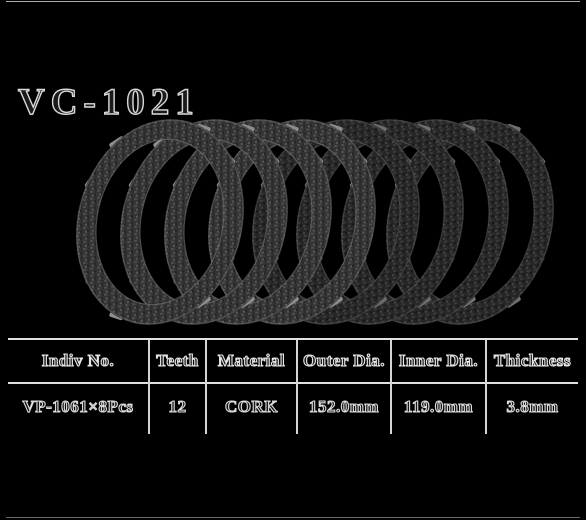  I want to click on table-header-inner-dia: Inner Dia., so click(438, 360).